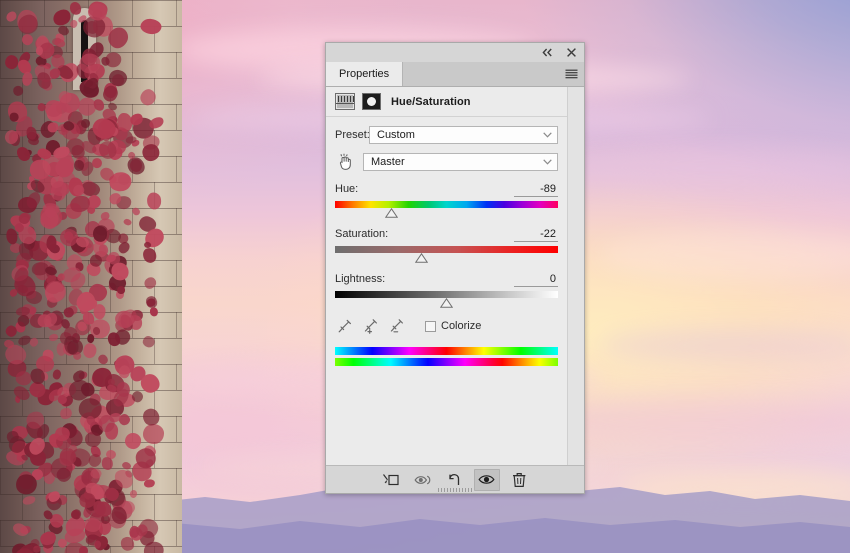 This screenshot has height=553, width=850. I want to click on slider-track-lightness, so click(446, 294).